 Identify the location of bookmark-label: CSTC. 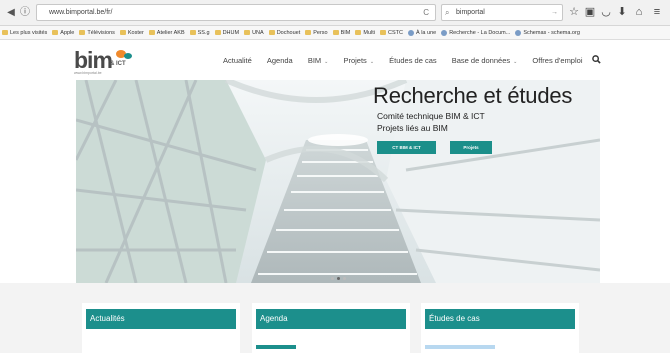
(395, 33).